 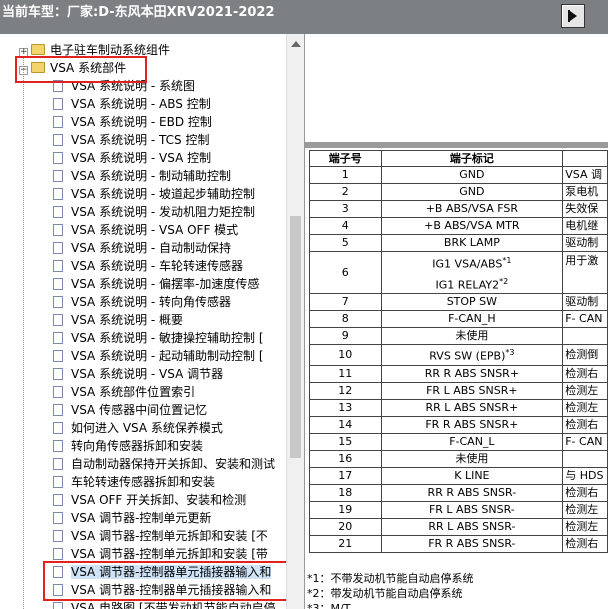 I want to click on tree-doc-item: VSA 系统说明 - 概要, so click(x=118, y=320).